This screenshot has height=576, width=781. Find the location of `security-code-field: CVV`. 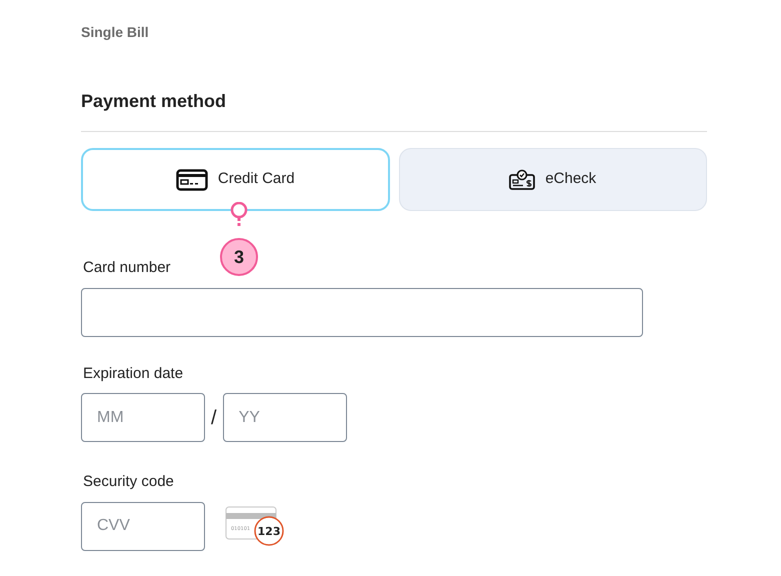

security-code-field: CVV is located at coordinates (143, 526).